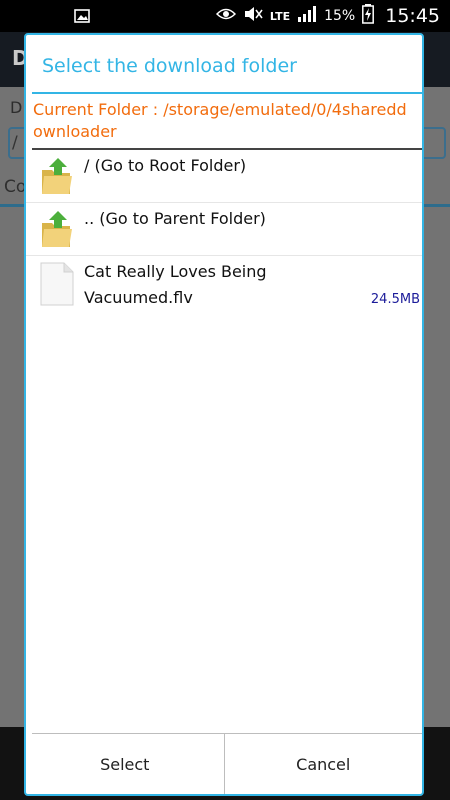  Describe the element at coordinates (324, 764) in the screenshot. I see `cancel-button: Cancel` at that location.